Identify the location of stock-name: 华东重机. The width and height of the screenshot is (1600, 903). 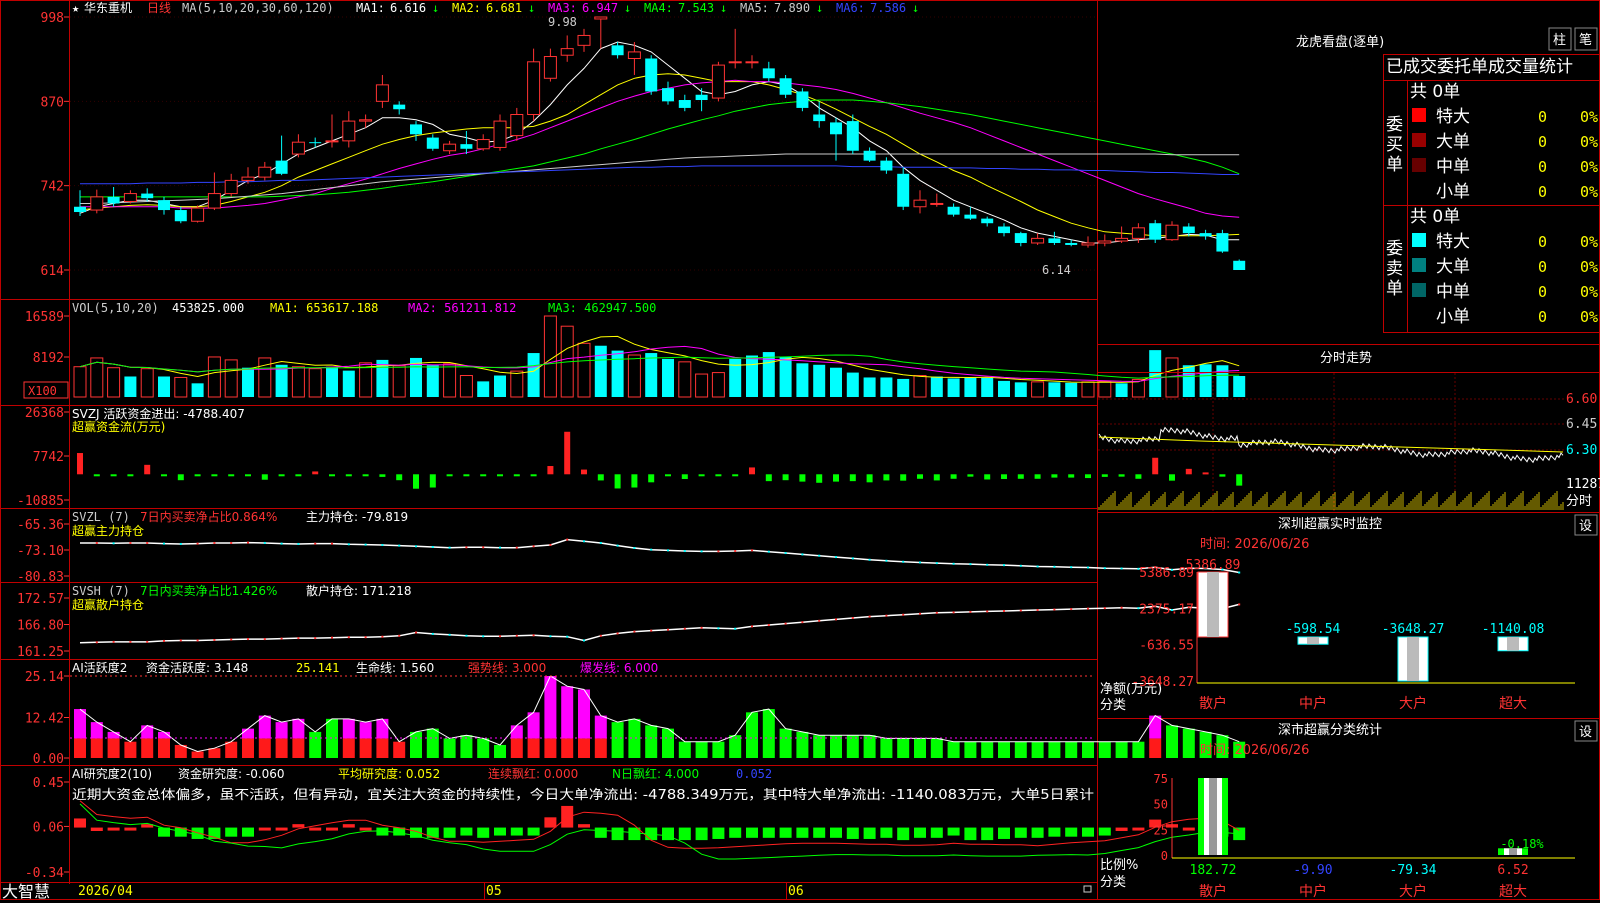
(108, 8).